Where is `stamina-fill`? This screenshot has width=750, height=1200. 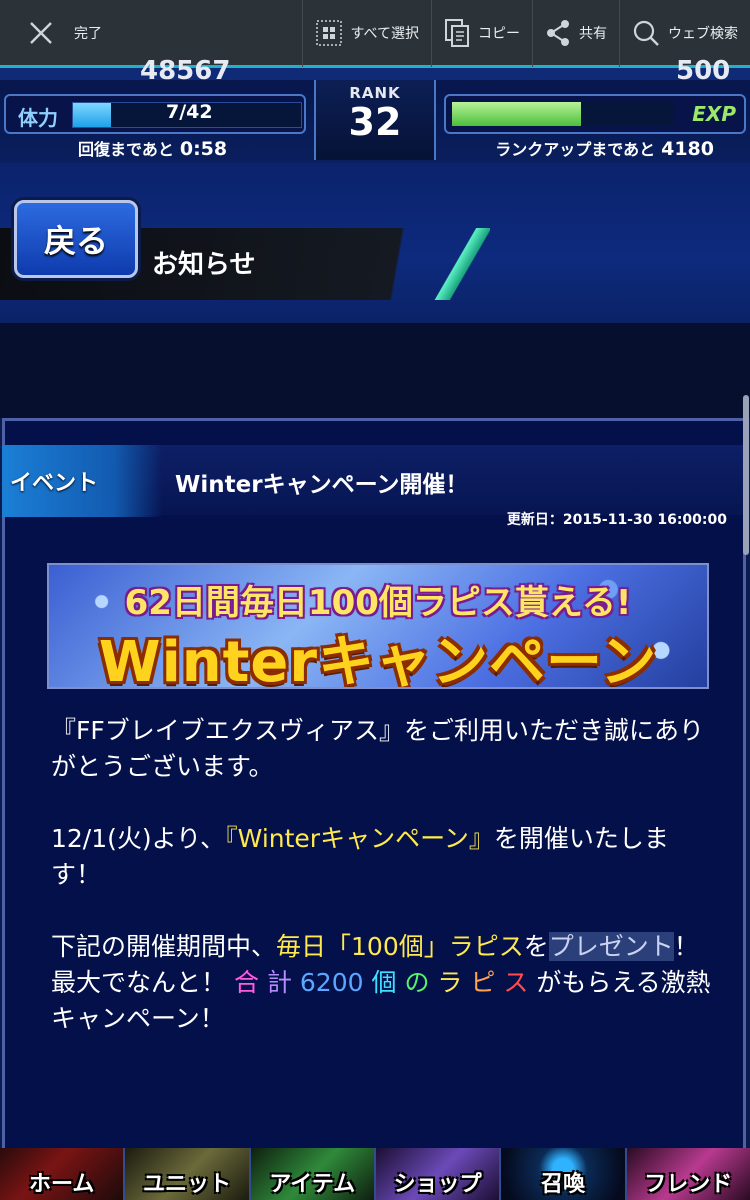
stamina-fill is located at coordinates (92, 115).